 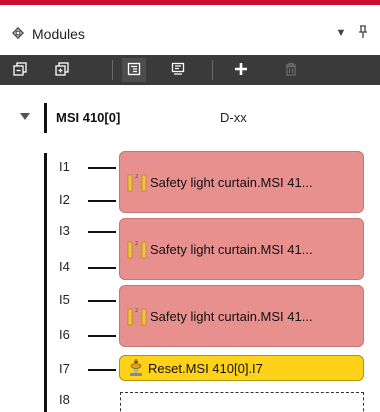 What do you see at coordinates (64, 334) in the screenshot?
I see `input-label: I6` at bounding box center [64, 334].